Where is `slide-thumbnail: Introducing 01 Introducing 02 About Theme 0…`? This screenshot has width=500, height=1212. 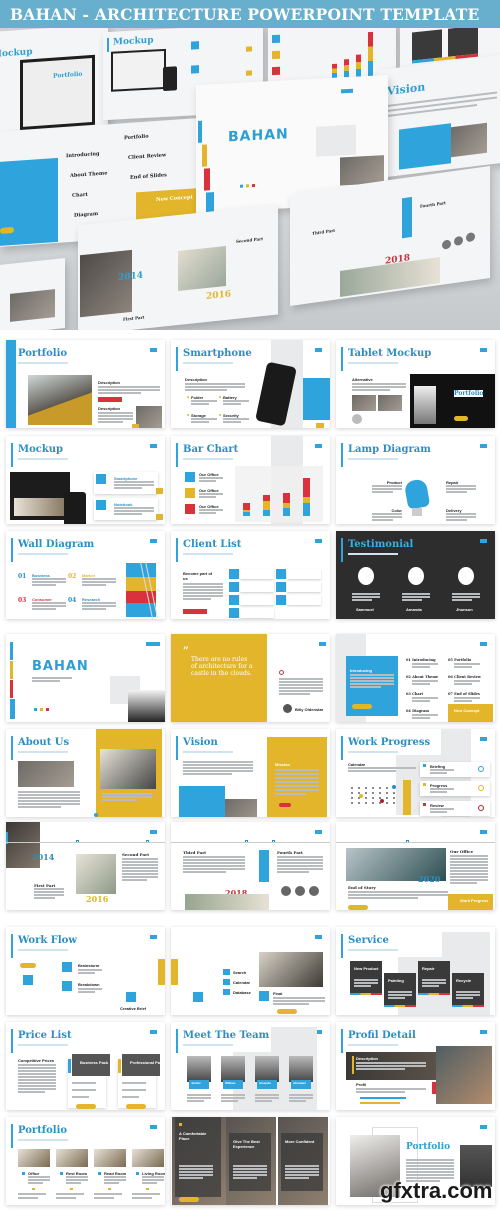
slide-thumbnail: Introducing 01 Introducing 02 About Theme 0… is located at coordinates (415, 678).